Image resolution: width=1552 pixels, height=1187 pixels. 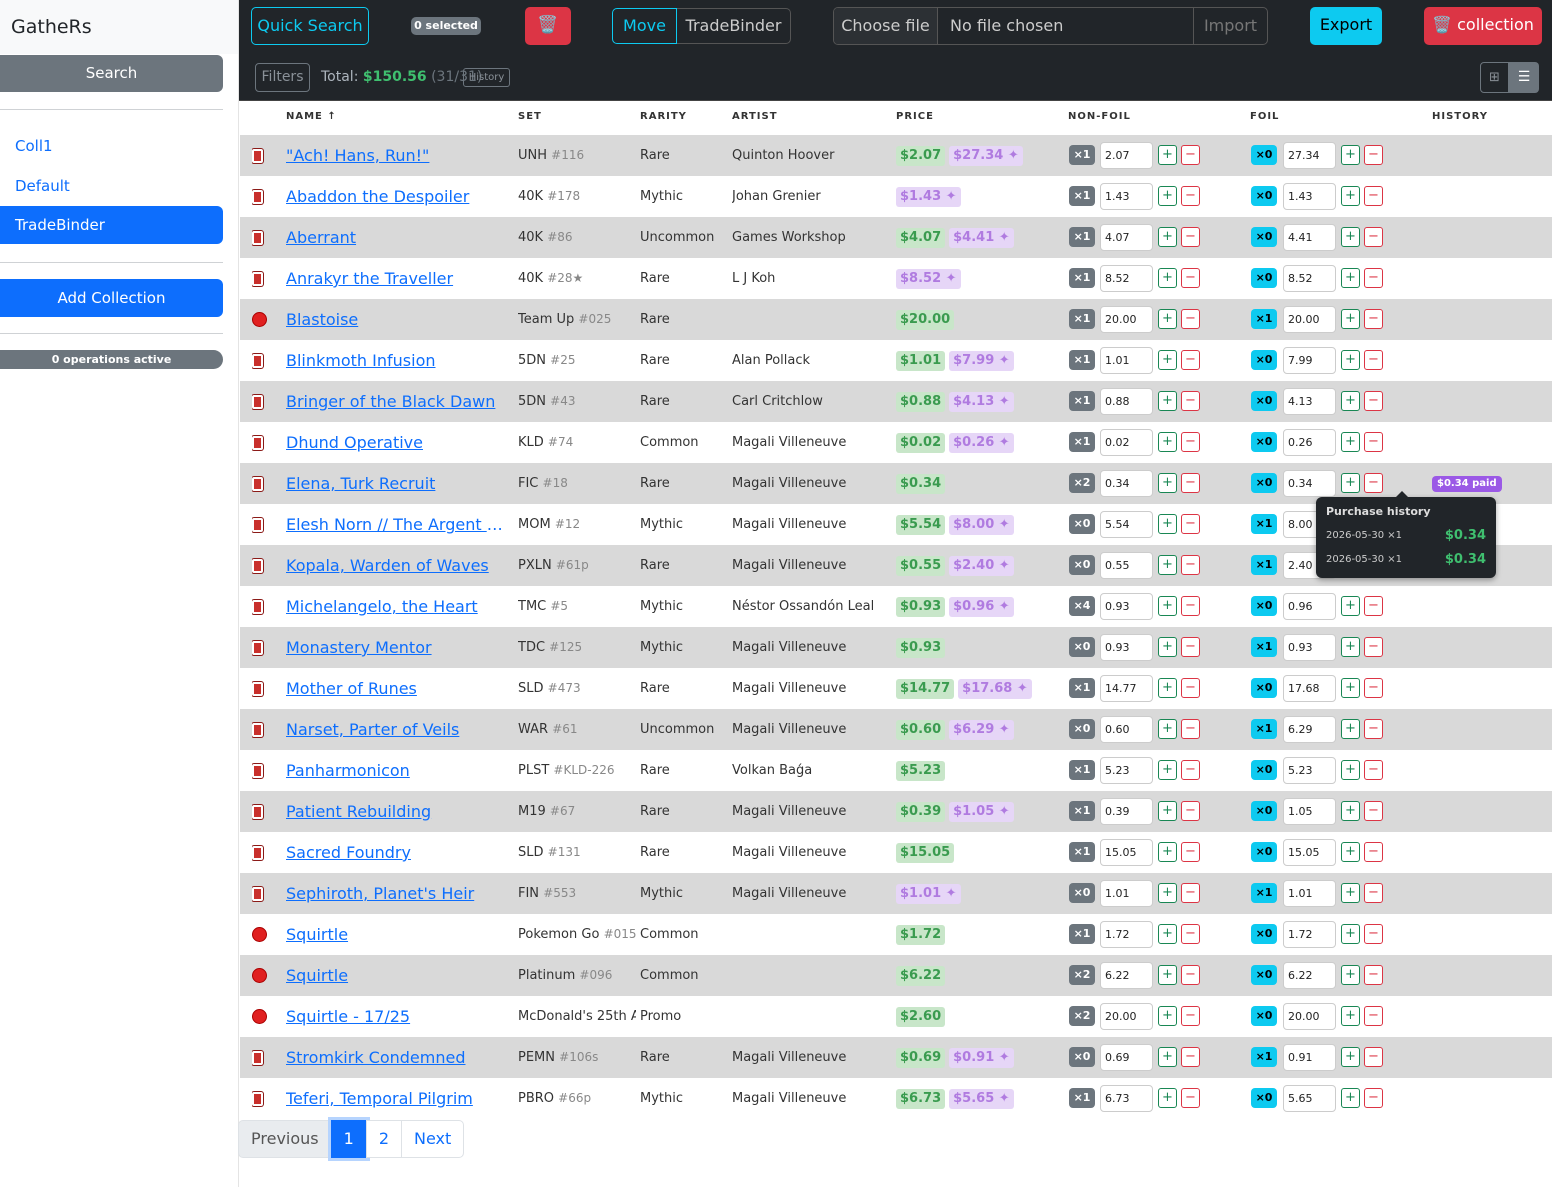 I want to click on card-name-link: Anrakyr the Traveller, so click(x=396, y=278).